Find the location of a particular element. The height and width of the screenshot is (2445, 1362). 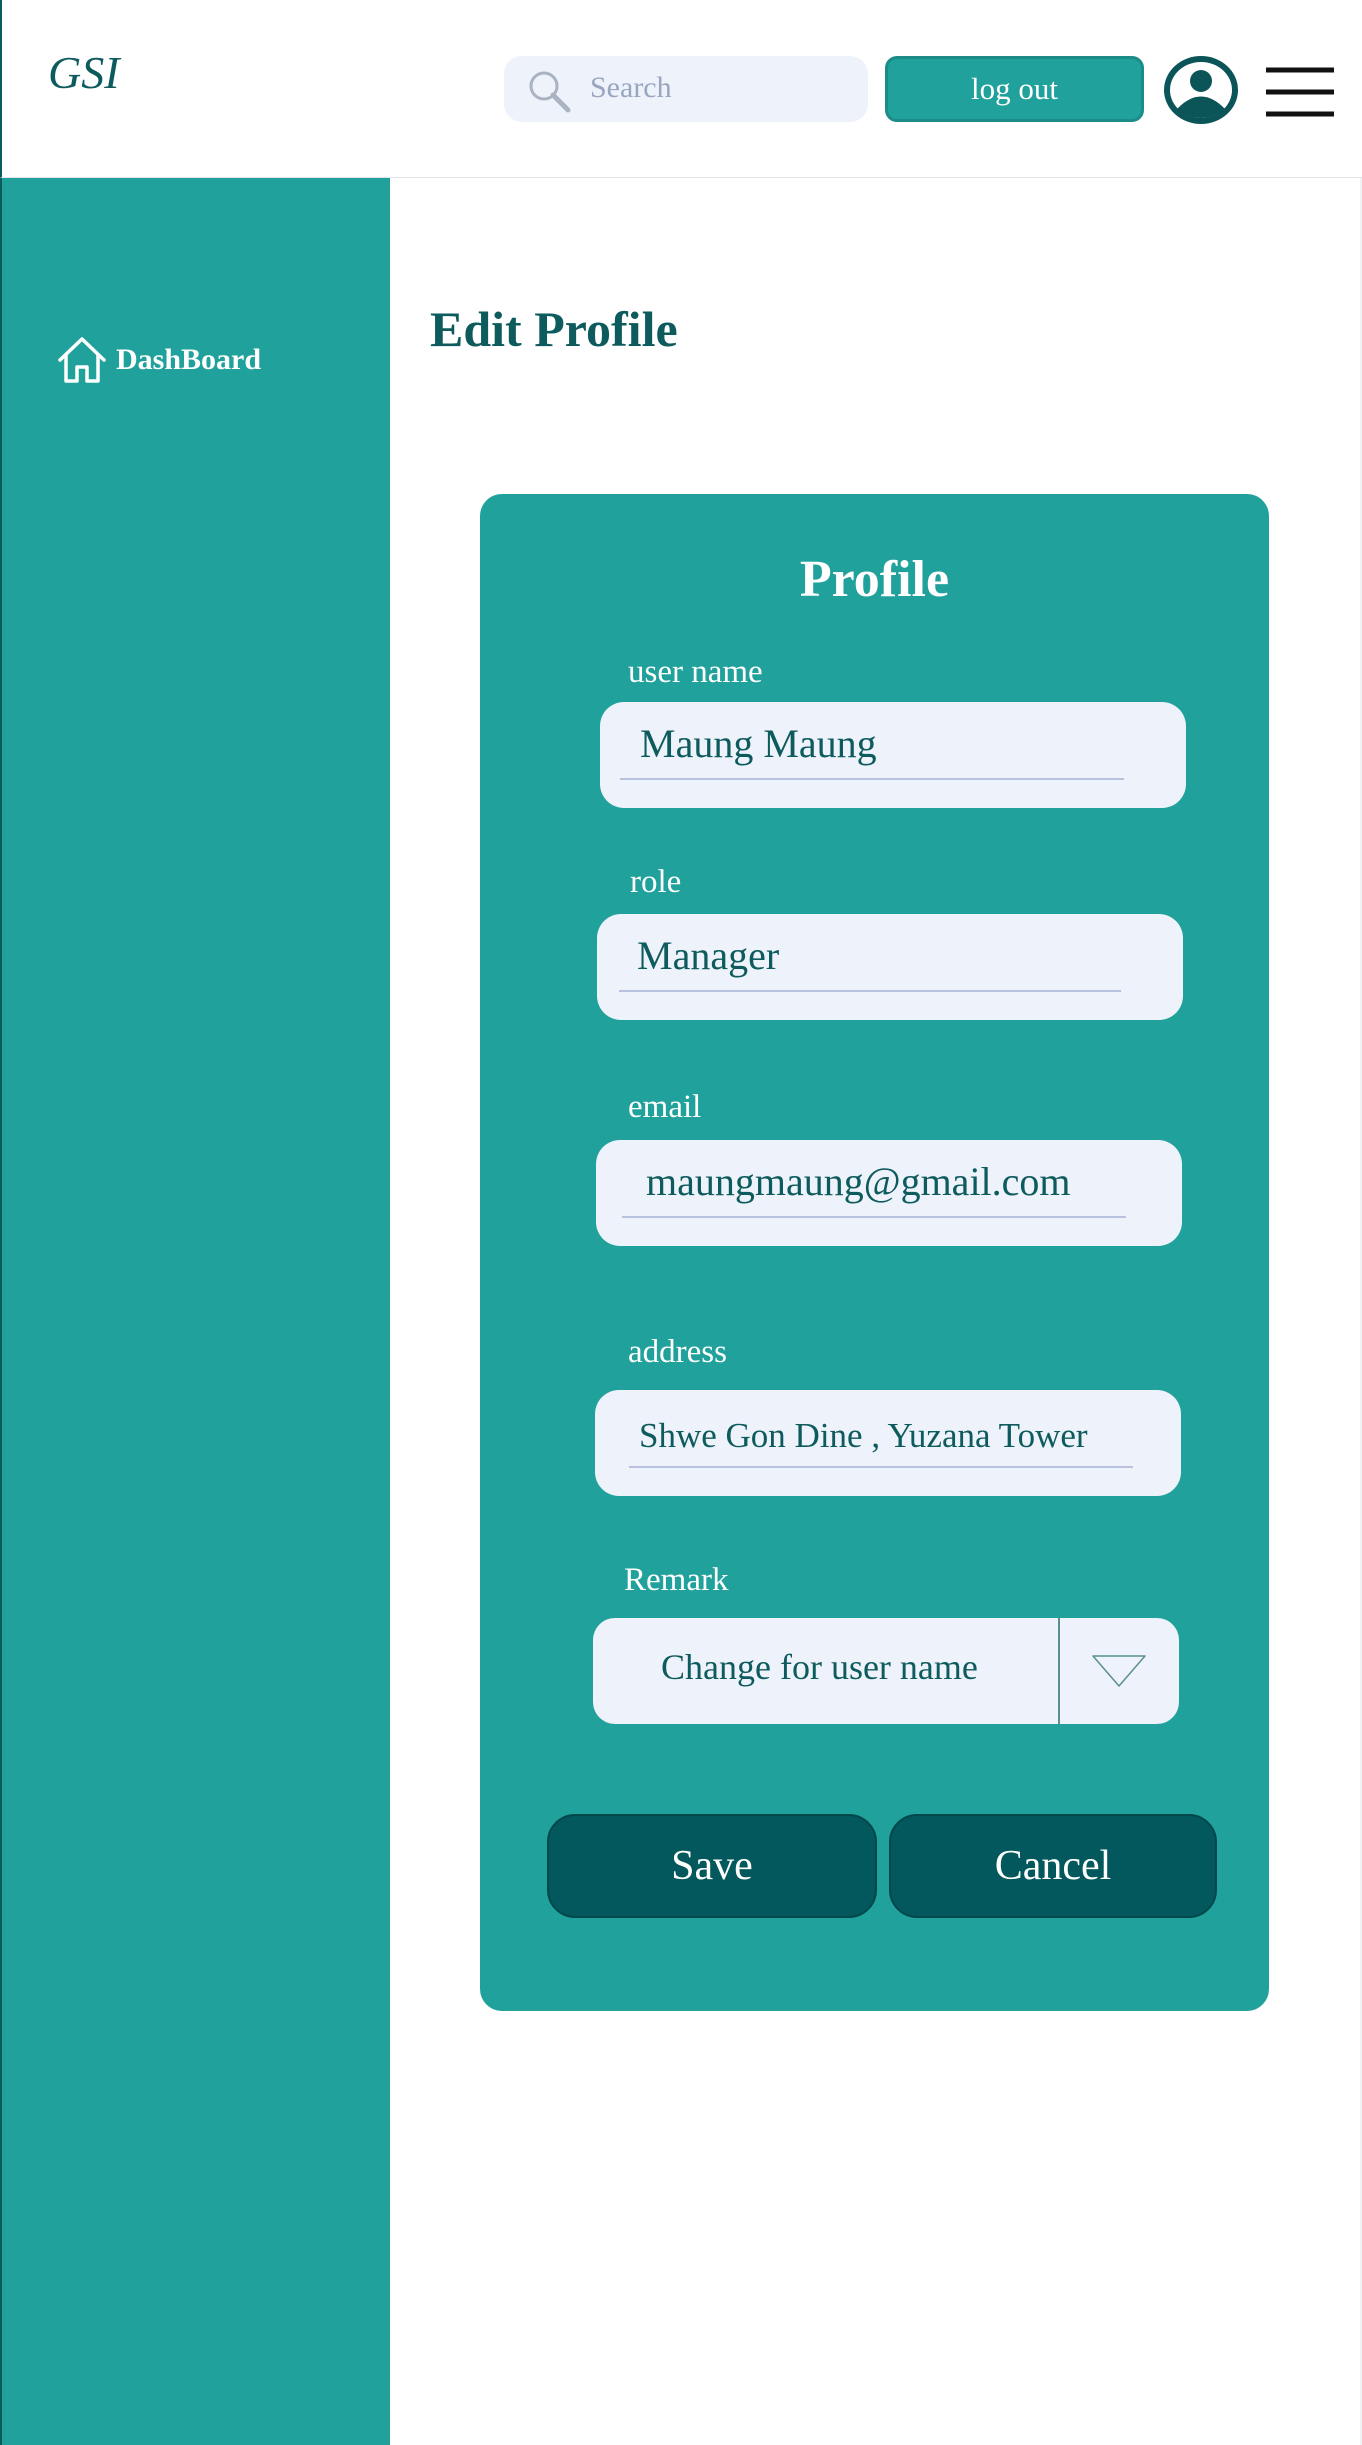

sidebar-item-dashboard: DashBoard is located at coordinates (158, 360).